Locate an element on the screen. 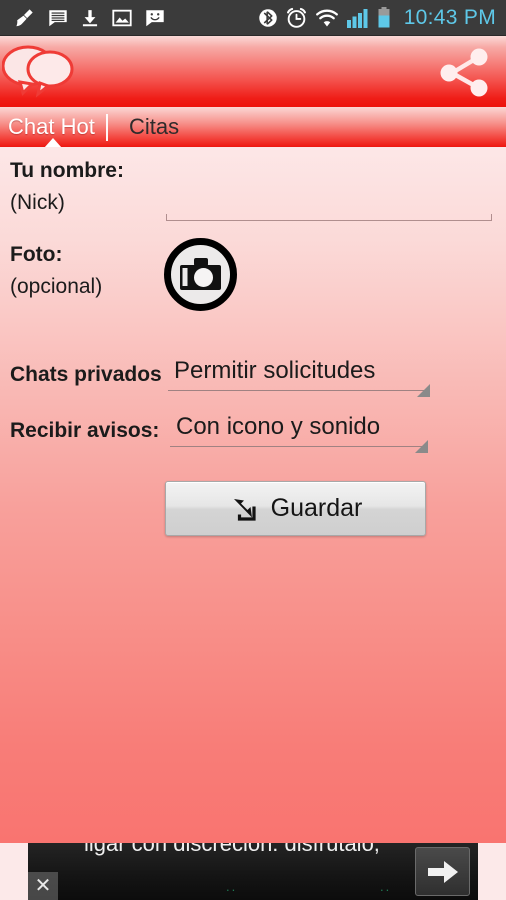 The width and height of the screenshot is (506, 900). broom-cleaner-icon is located at coordinates (24, 17).